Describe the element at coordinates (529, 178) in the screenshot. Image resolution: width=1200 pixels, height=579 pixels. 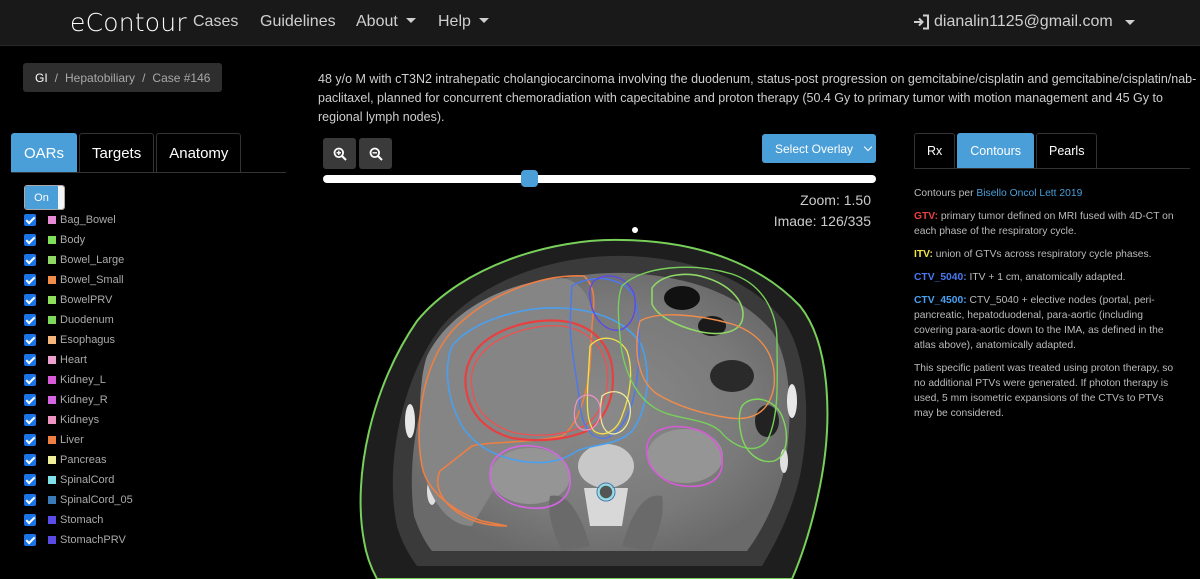
I see `slice-slider-handle` at that location.